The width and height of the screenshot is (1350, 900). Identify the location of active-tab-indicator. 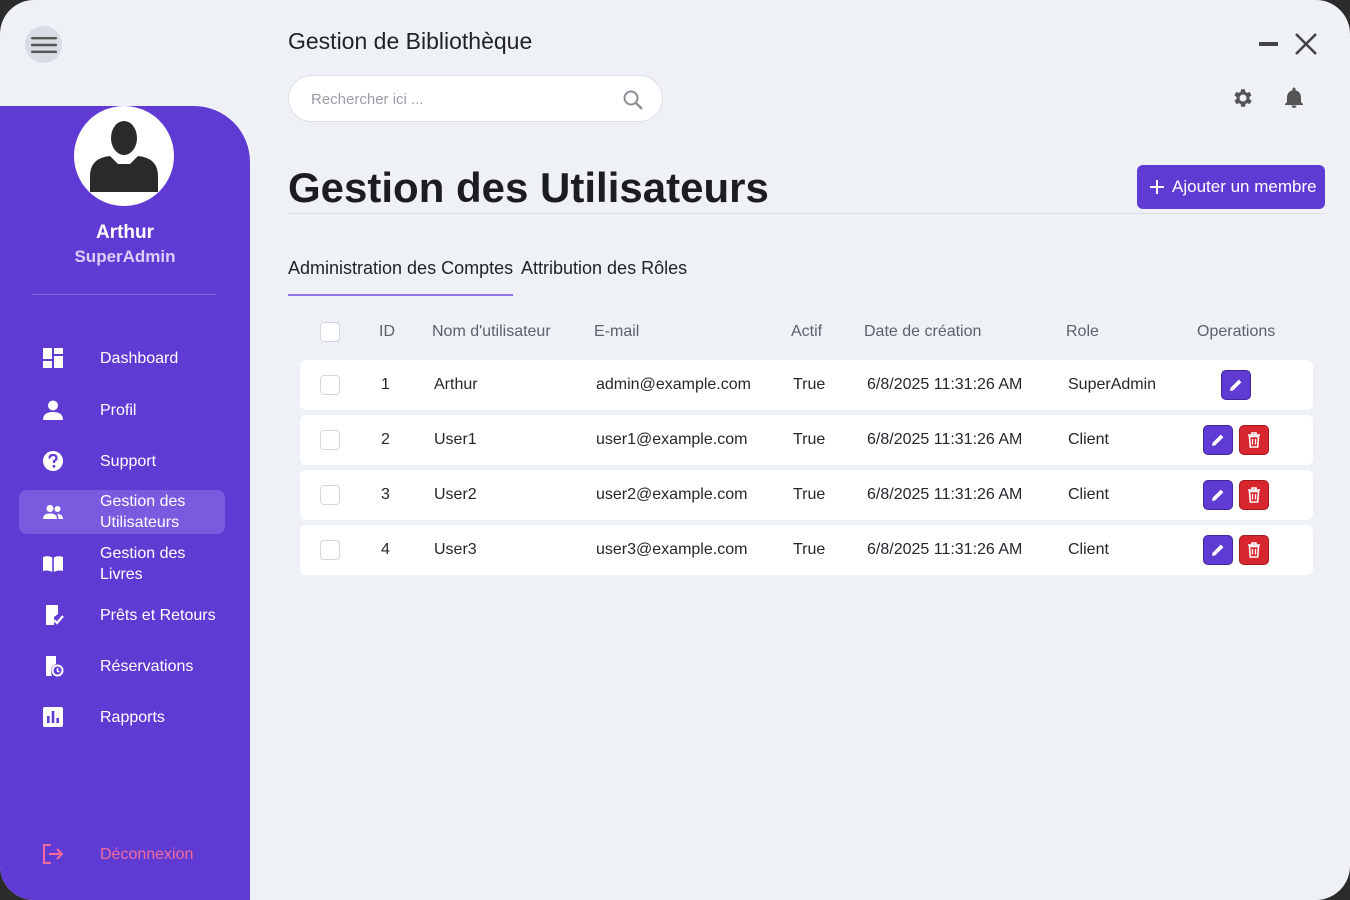
(400, 295).